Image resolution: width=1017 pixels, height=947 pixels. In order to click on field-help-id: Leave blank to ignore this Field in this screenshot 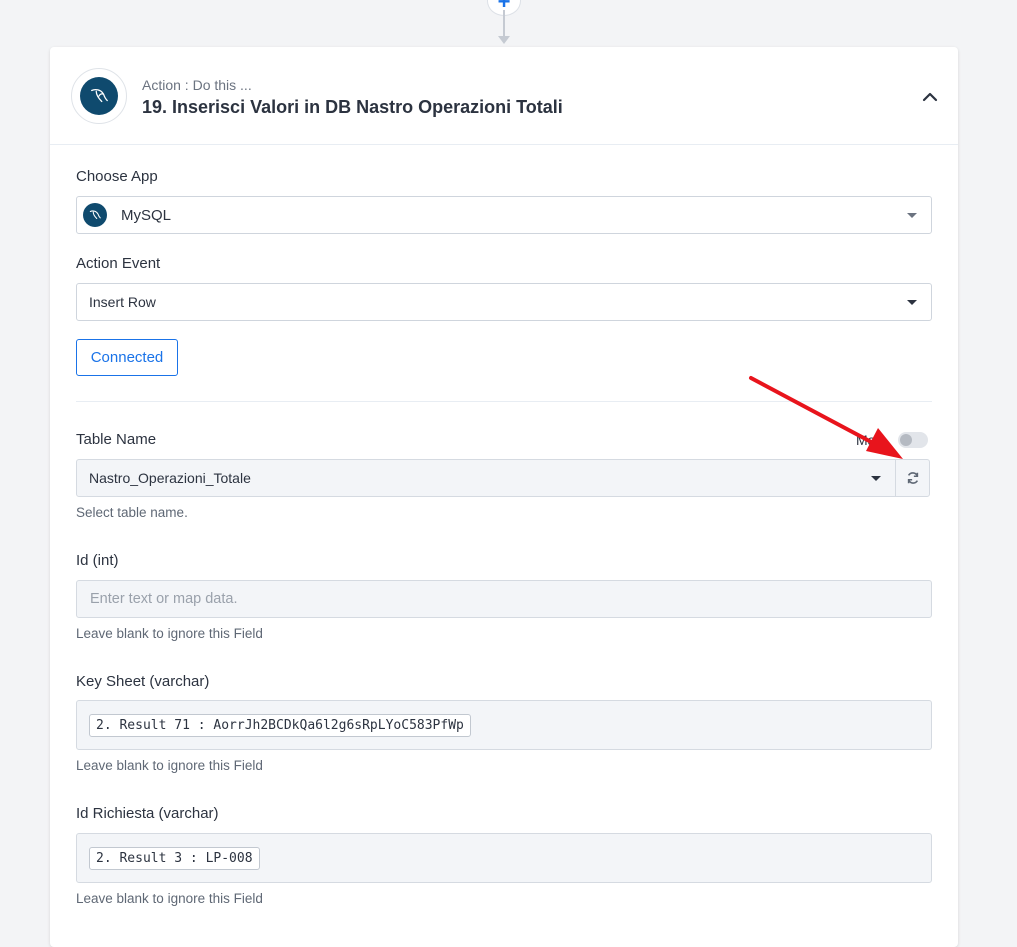, I will do `click(169, 633)`.